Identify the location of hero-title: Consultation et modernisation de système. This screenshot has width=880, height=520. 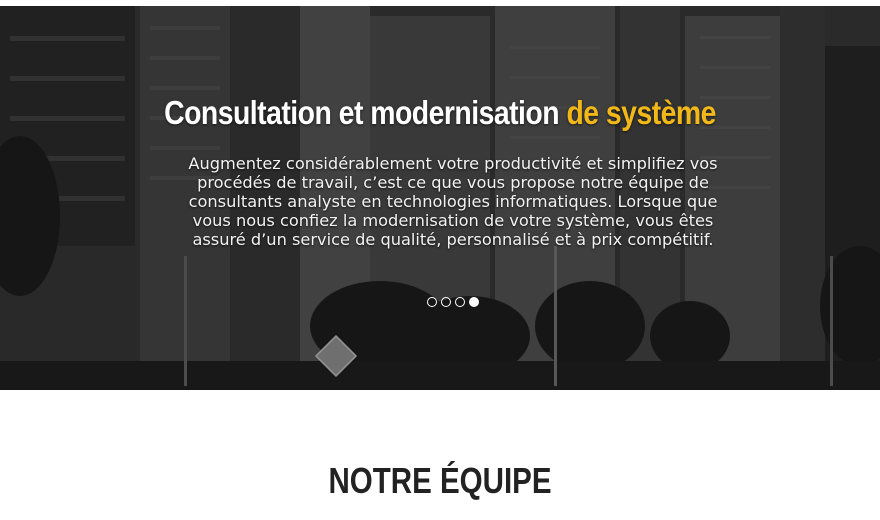
(440, 113).